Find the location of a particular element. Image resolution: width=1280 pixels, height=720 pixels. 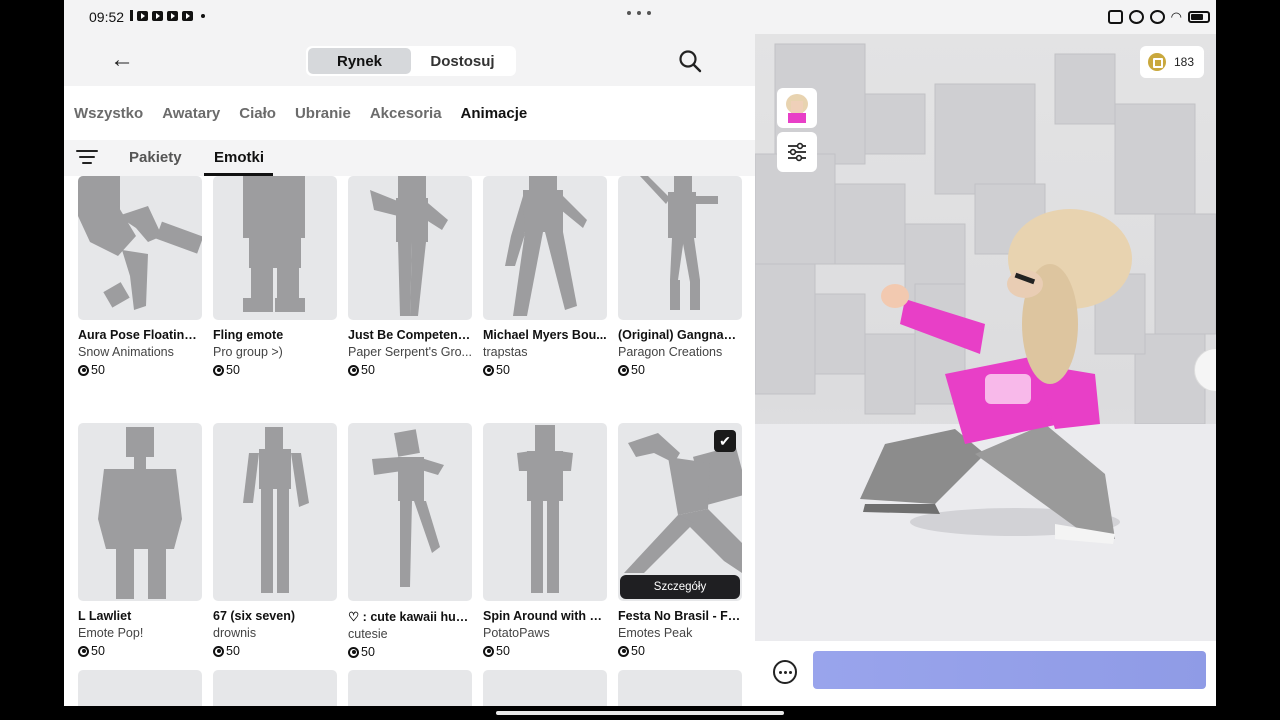

category-tab-cialo: Ciało is located at coordinates (257, 113).